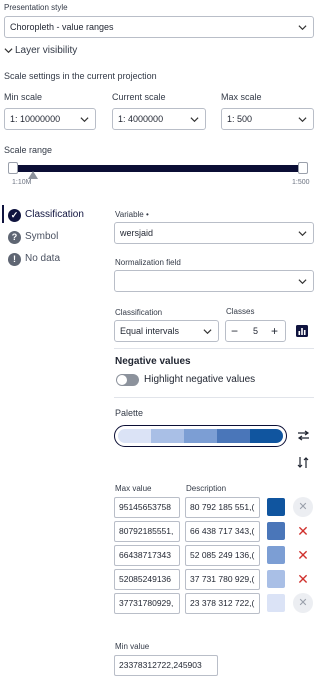 Image resolution: width=320 pixels, height=686 pixels. What do you see at coordinates (147, 531) in the screenshot?
I see `range-max-input: 80792185551,` at bounding box center [147, 531].